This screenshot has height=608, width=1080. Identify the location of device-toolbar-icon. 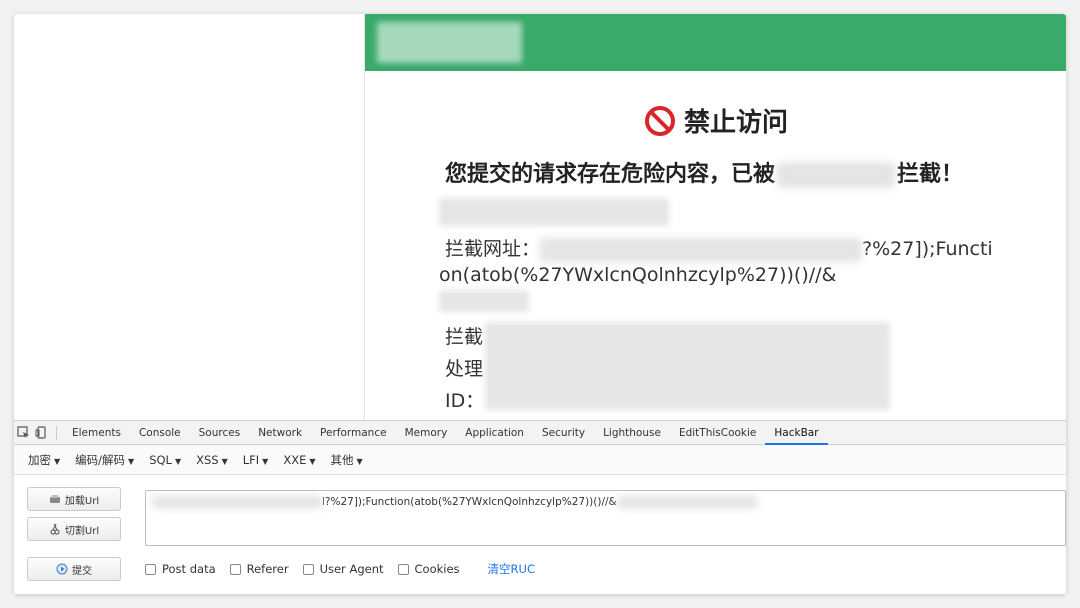
(41, 433).